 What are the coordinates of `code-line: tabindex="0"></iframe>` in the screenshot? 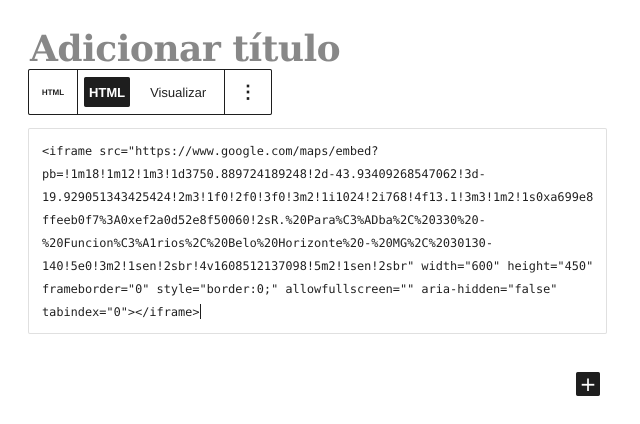 It's located at (122, 312).